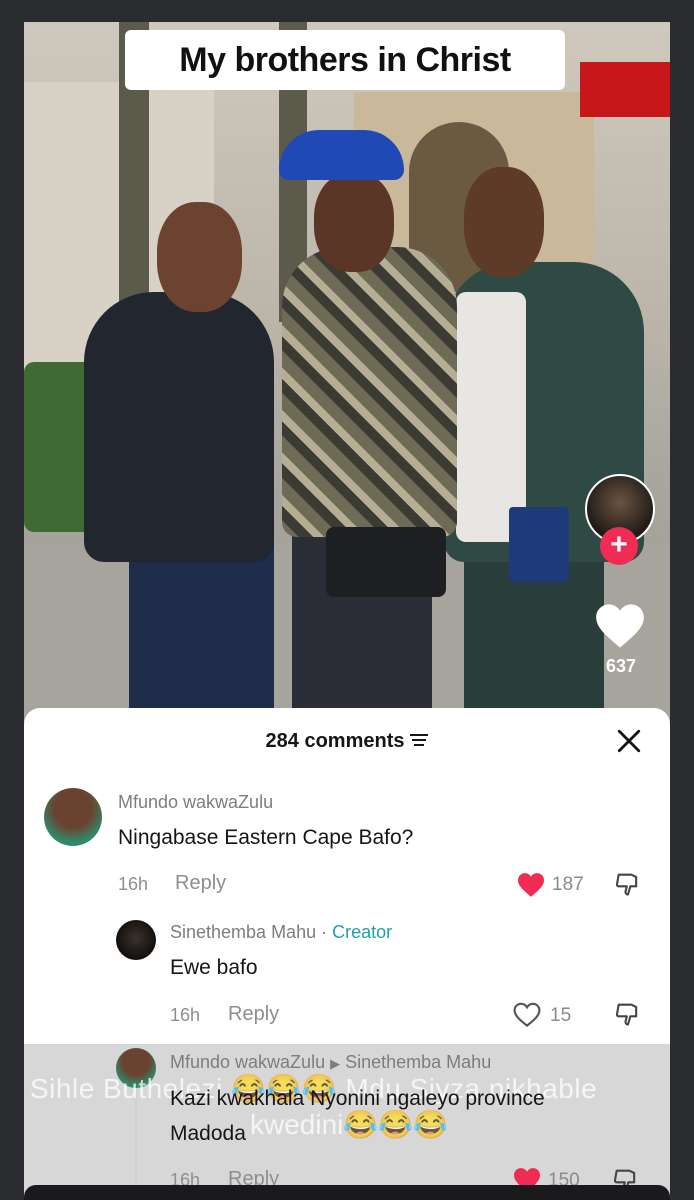 This screenshot has height=1200, width=694. I want to click on heart-icon, so click(620, 626).